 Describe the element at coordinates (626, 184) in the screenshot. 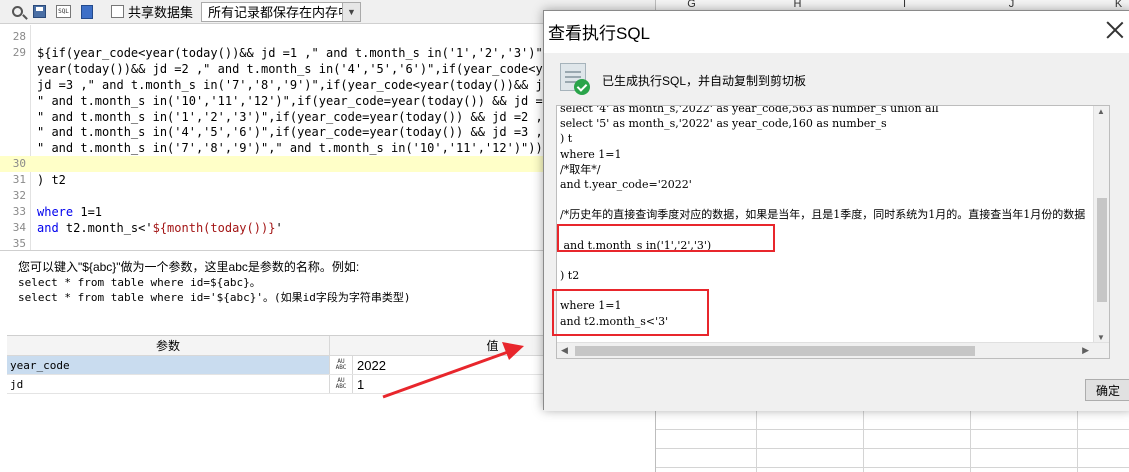

I see `sql-line: and t.year_code='2022'` at that location.